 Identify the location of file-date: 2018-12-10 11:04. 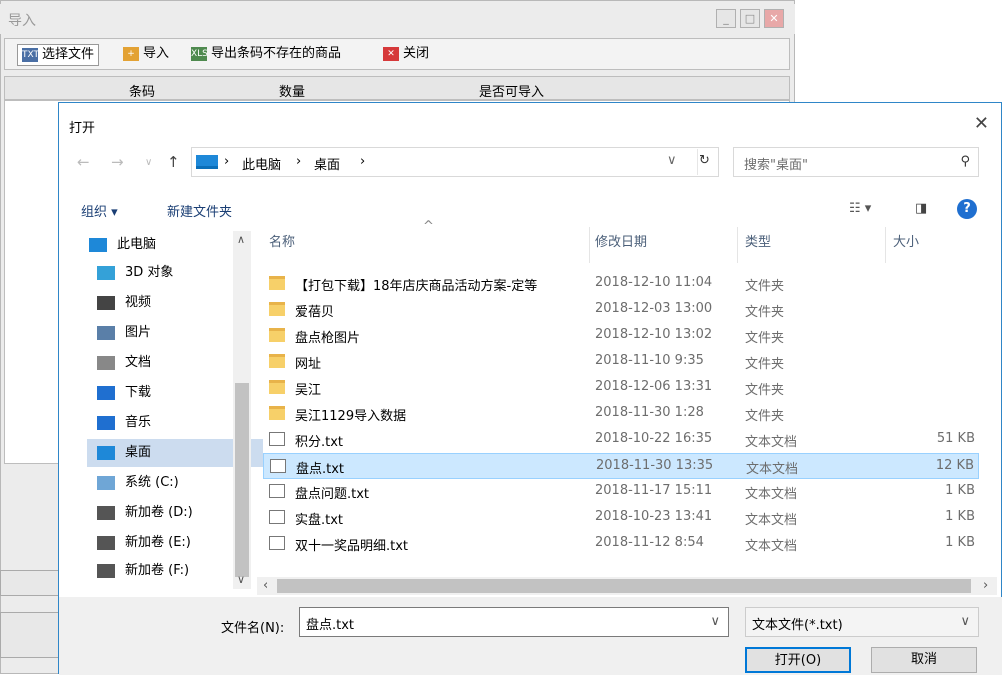
(654, 282).